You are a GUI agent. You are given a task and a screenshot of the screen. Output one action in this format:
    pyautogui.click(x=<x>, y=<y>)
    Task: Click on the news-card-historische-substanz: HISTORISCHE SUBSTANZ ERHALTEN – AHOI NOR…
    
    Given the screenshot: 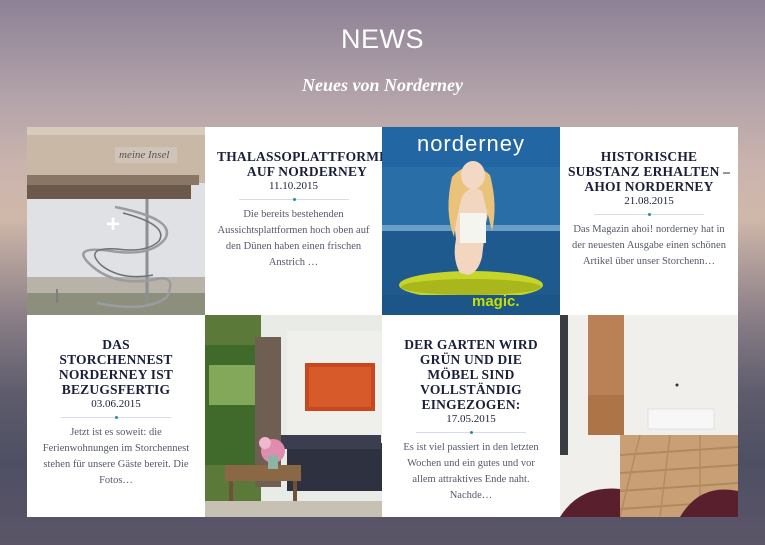 What is the action you would take?
    pyautogui.click(x=649, y=221)
    